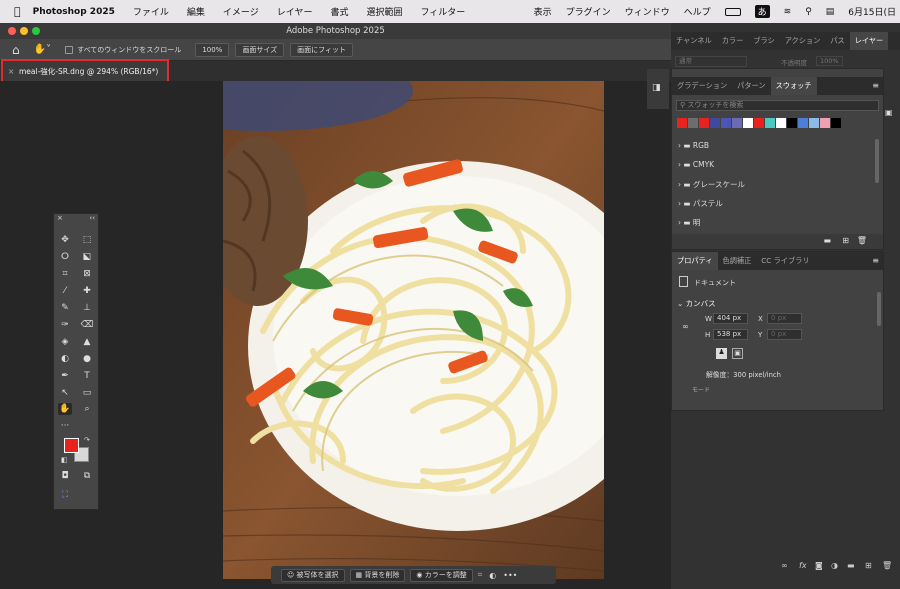  What do you see at coordinates (442, 11) in the screenshot?
I see `menu-filter: フィルター` at bounding box center [442, 11].